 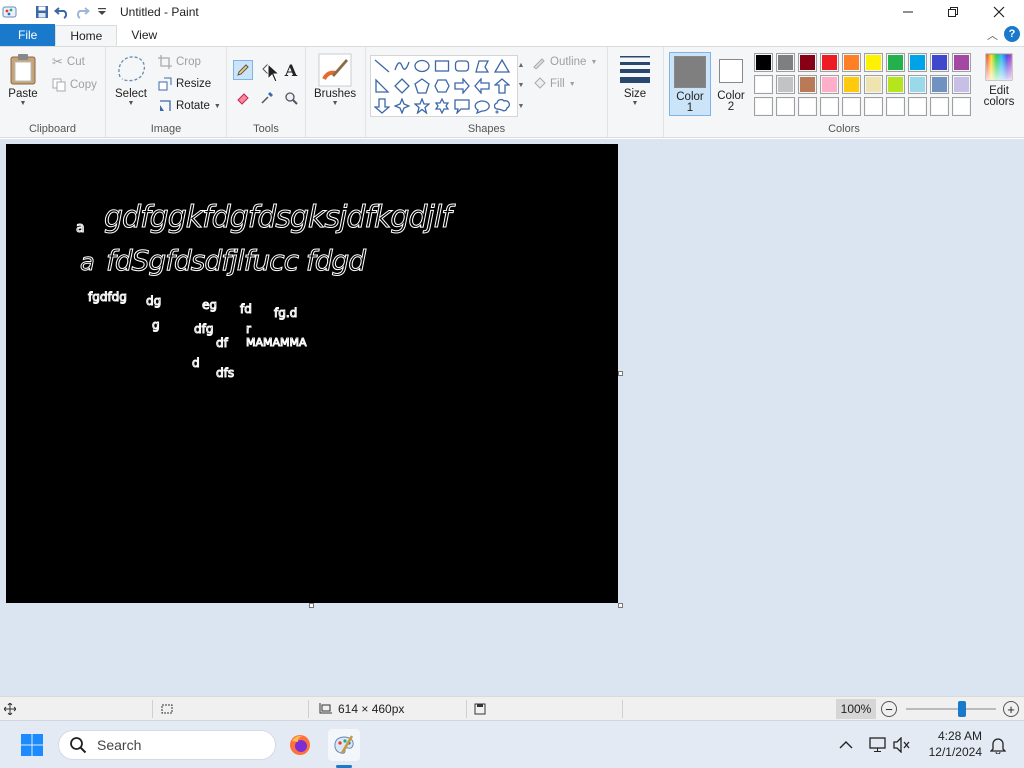 What do you see at coordinates (955, 744) in the screenshot?
I see `taskbar-clock: 4:28 AM 12/1/2024` at bounding box center [955, 744].